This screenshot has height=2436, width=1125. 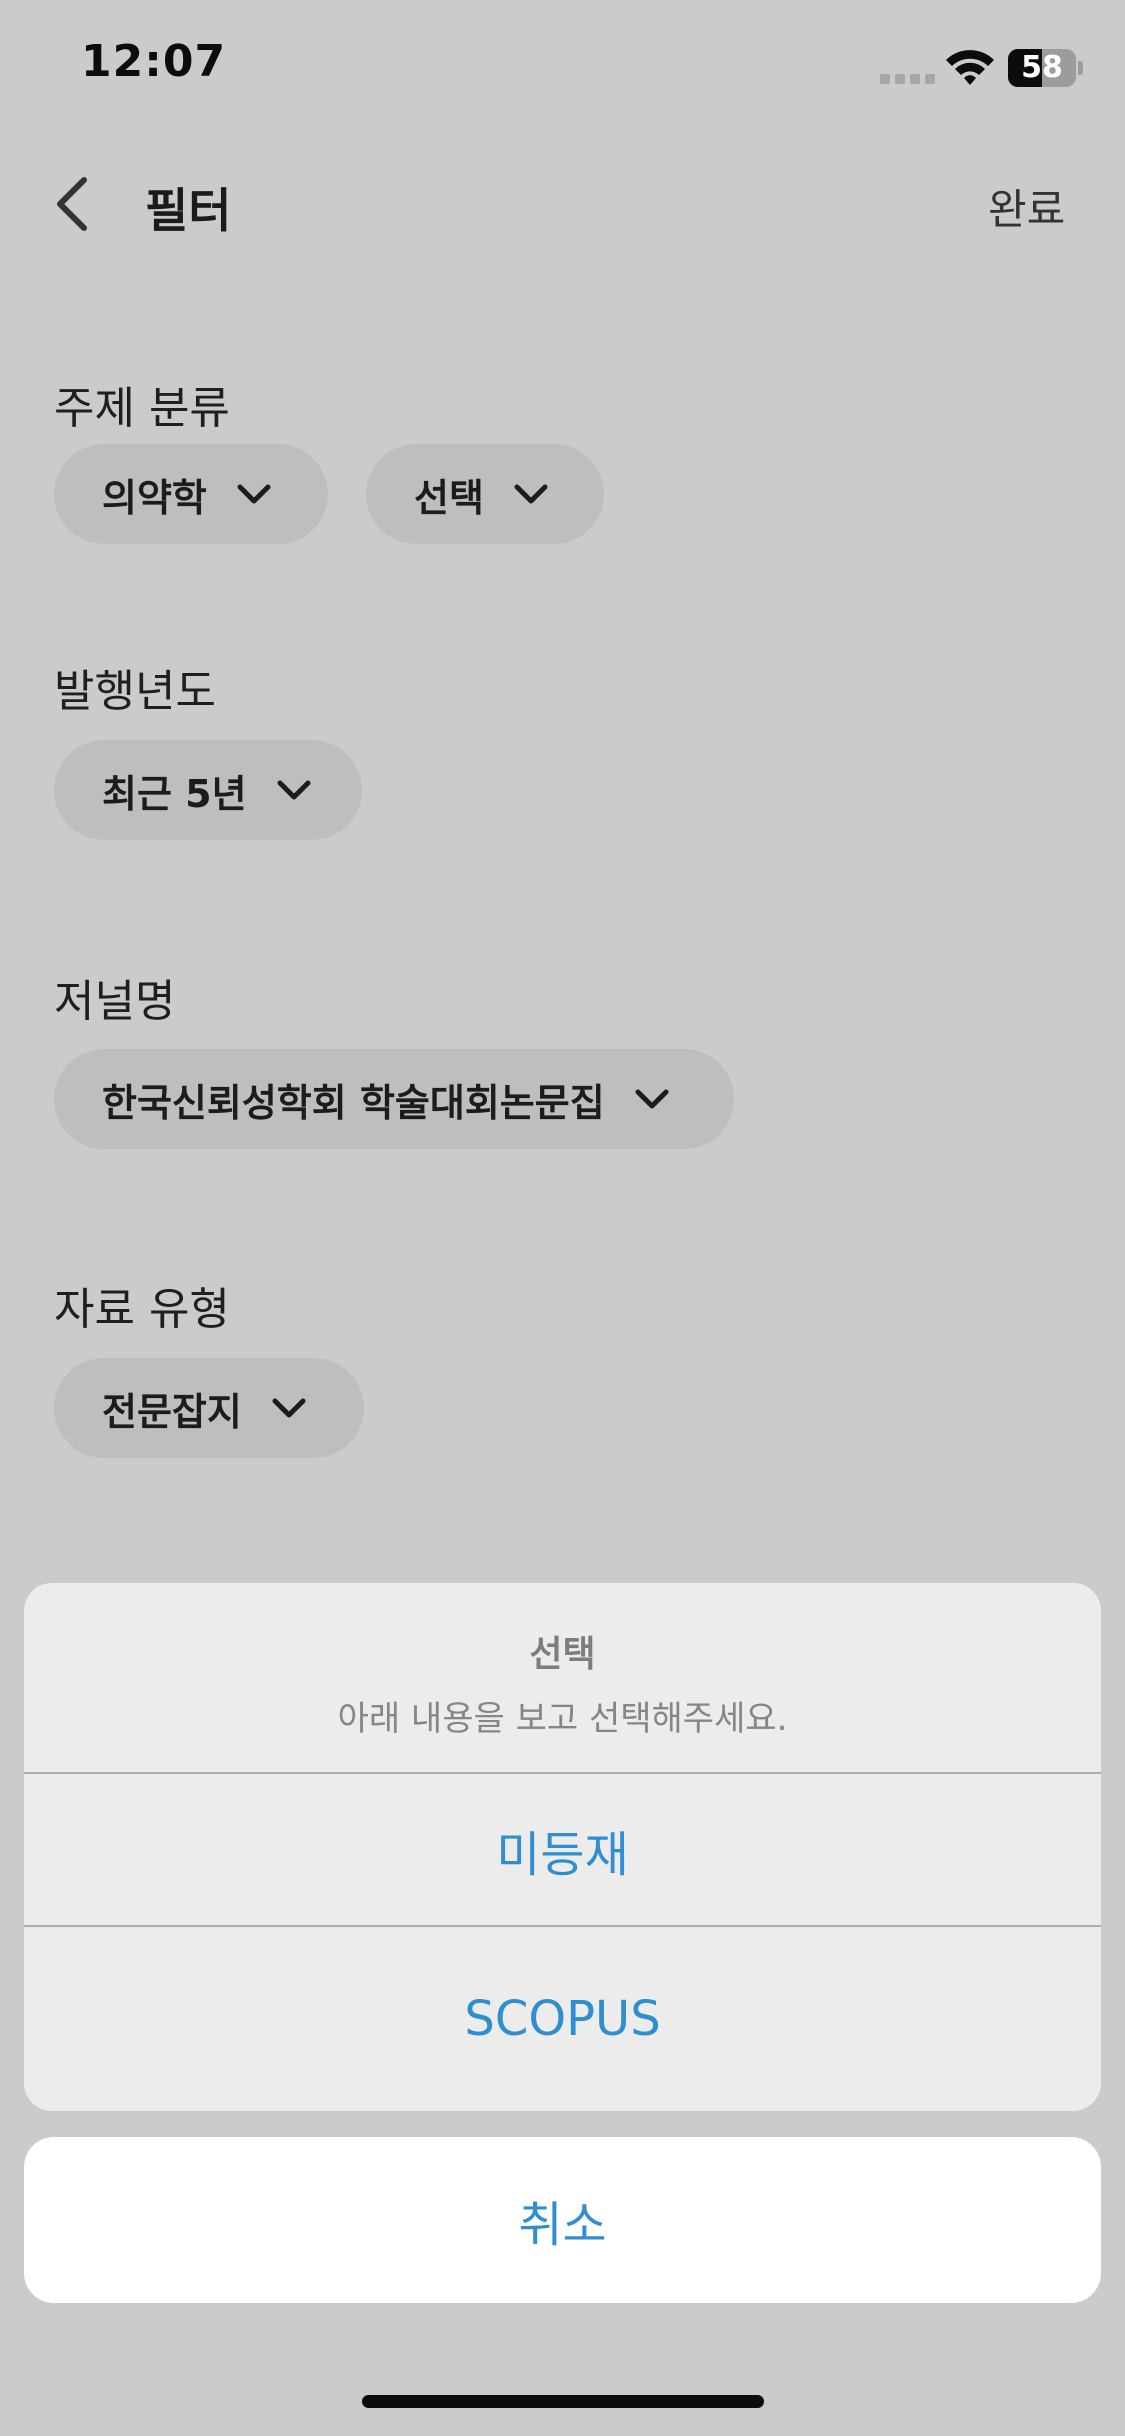 I want to click on action-sheet-header: 선택 아래 내용을 보고 선택해주세요., so click(x=562, y=1678).